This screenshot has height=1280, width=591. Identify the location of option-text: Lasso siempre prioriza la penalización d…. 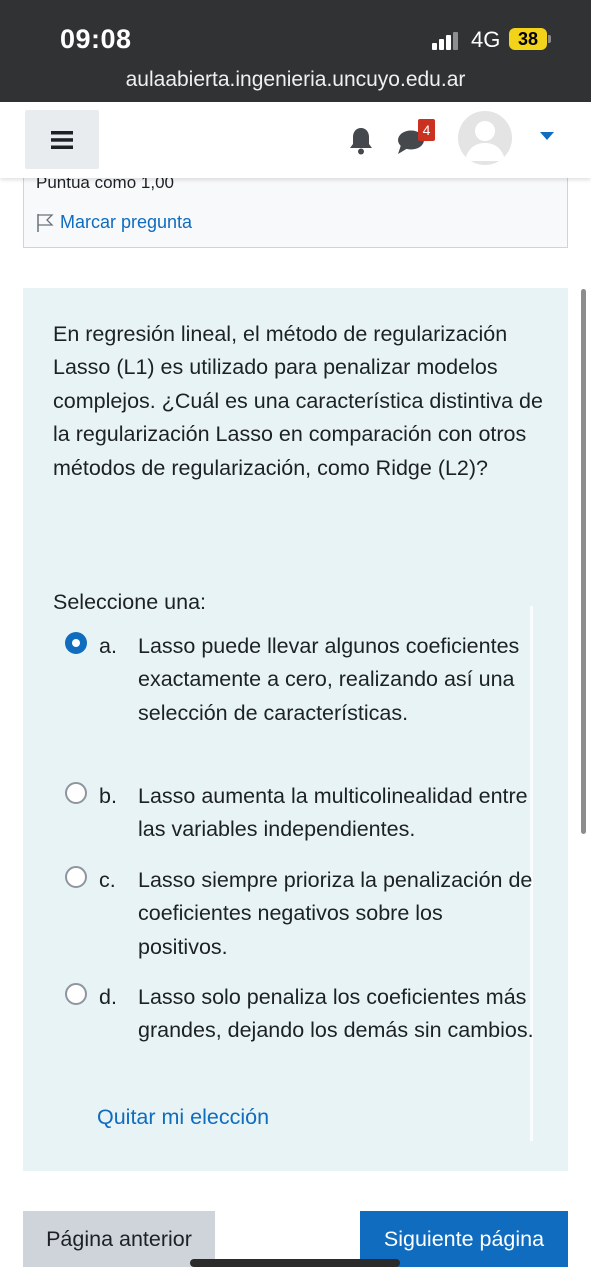
(338, 914).